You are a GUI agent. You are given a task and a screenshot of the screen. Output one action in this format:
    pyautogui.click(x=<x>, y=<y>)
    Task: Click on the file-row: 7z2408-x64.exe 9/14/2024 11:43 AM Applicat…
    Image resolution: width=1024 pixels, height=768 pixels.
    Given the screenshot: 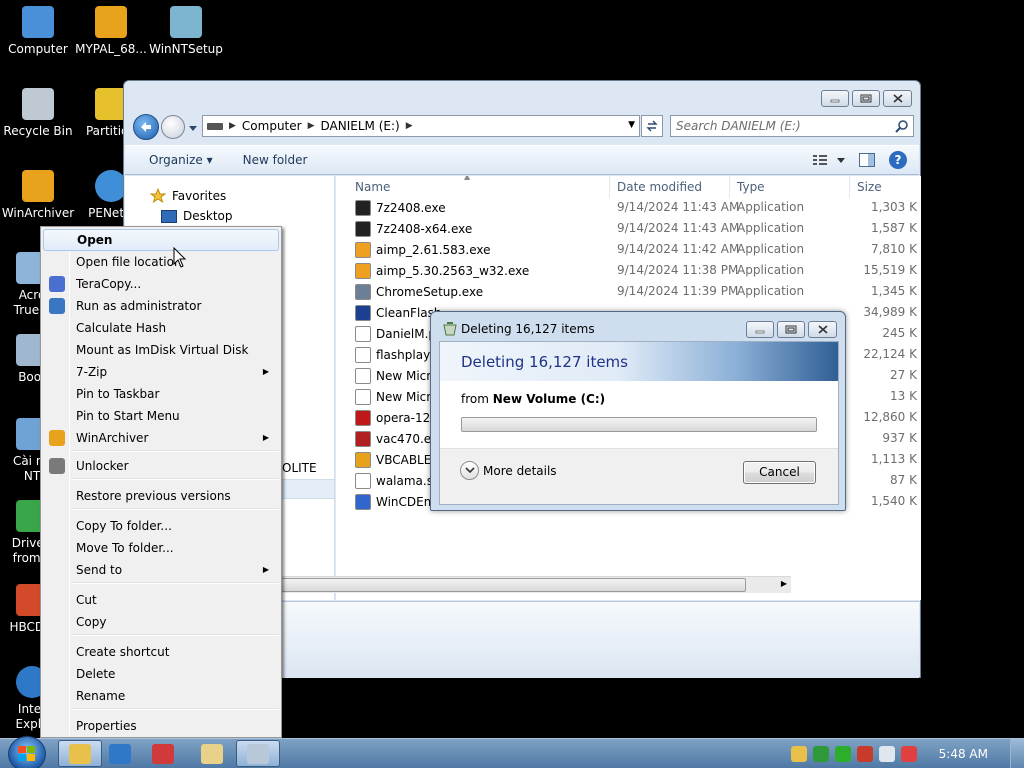 What is the action you would take?
    pyautogui.click(x=628, y=228)
    